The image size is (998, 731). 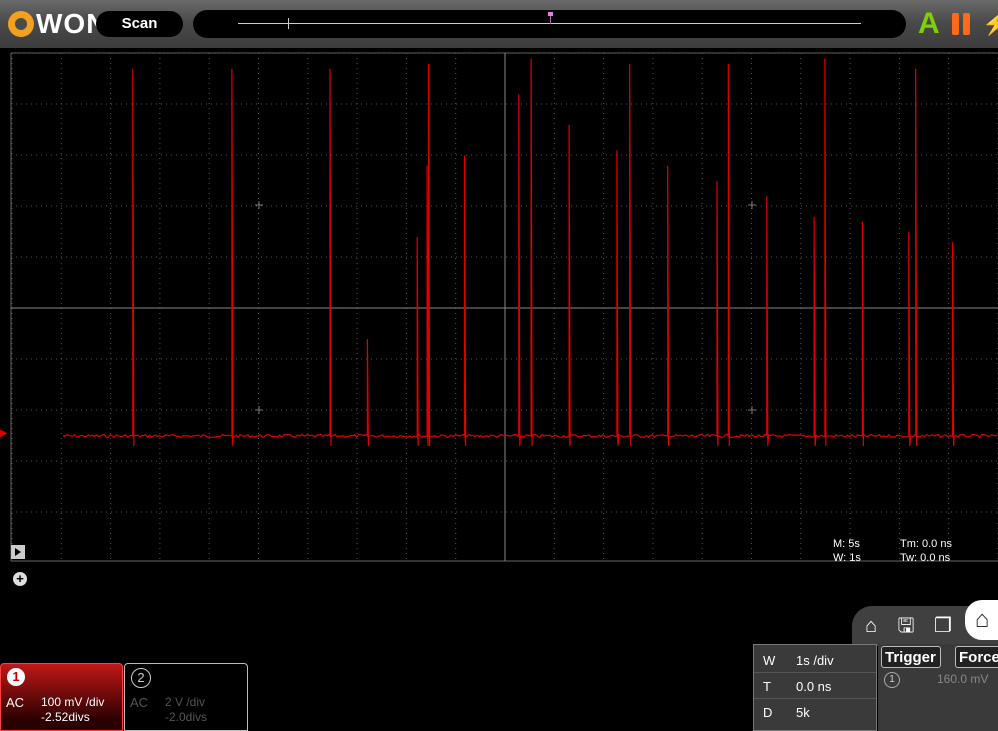 What do you see at coordinates (186, 717) in the screenshot?
I see `ch2-offset: -2.0divs` at bounding box center [186, 717].